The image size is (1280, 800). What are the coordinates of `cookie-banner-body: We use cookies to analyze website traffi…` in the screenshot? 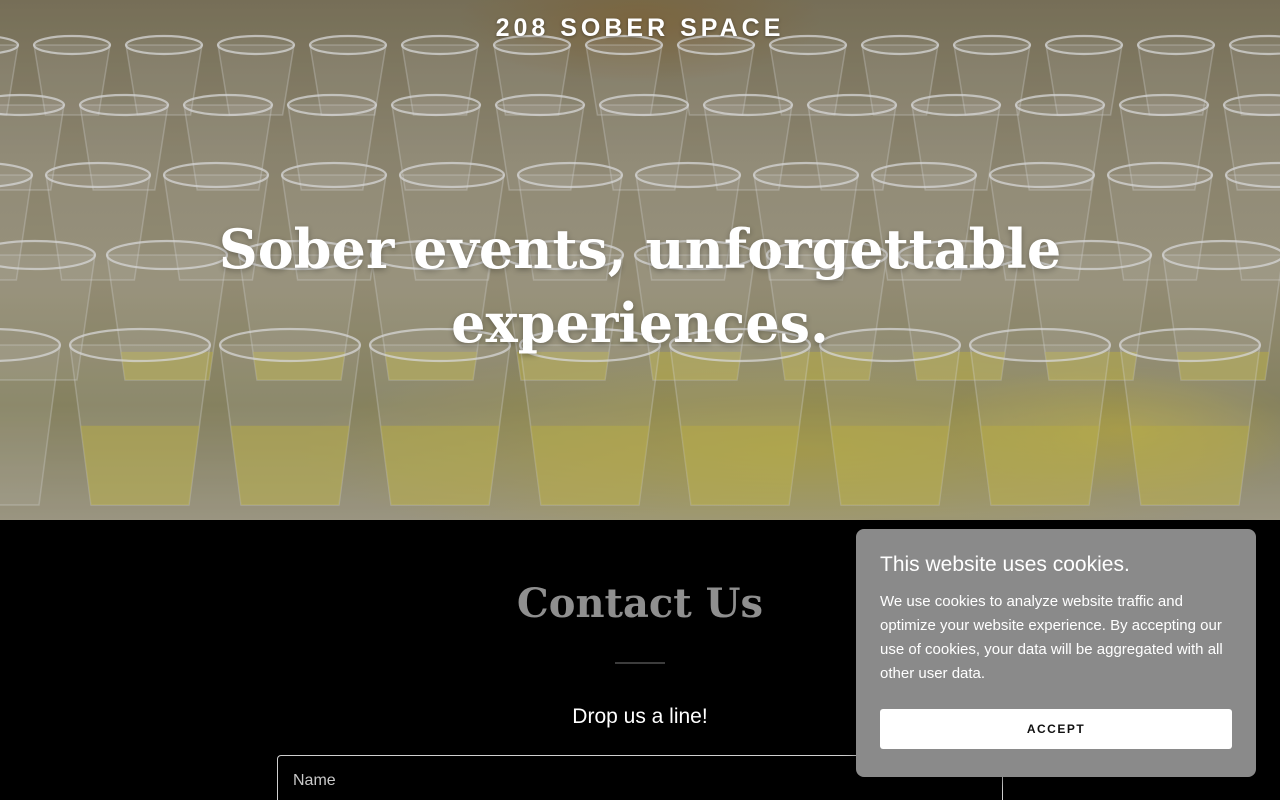 It's located at (1051, 637).